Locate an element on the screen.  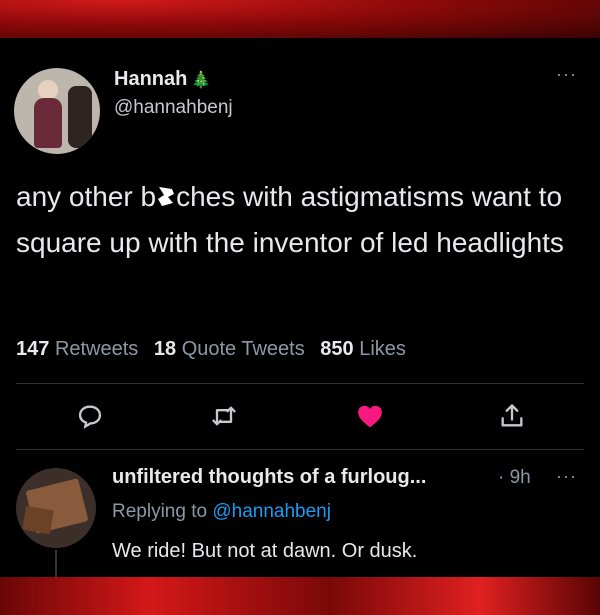
share-button is located at coordinates (512, 416).